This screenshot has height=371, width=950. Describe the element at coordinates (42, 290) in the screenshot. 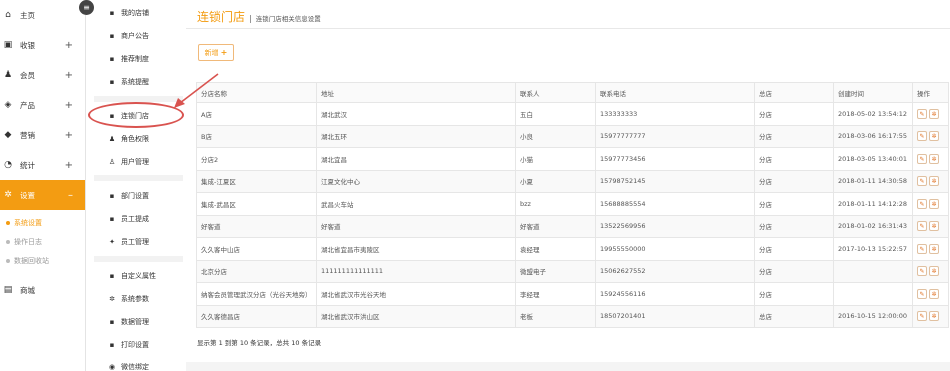

I see `sidebar-item-mall: ▤ 商城` at that location.